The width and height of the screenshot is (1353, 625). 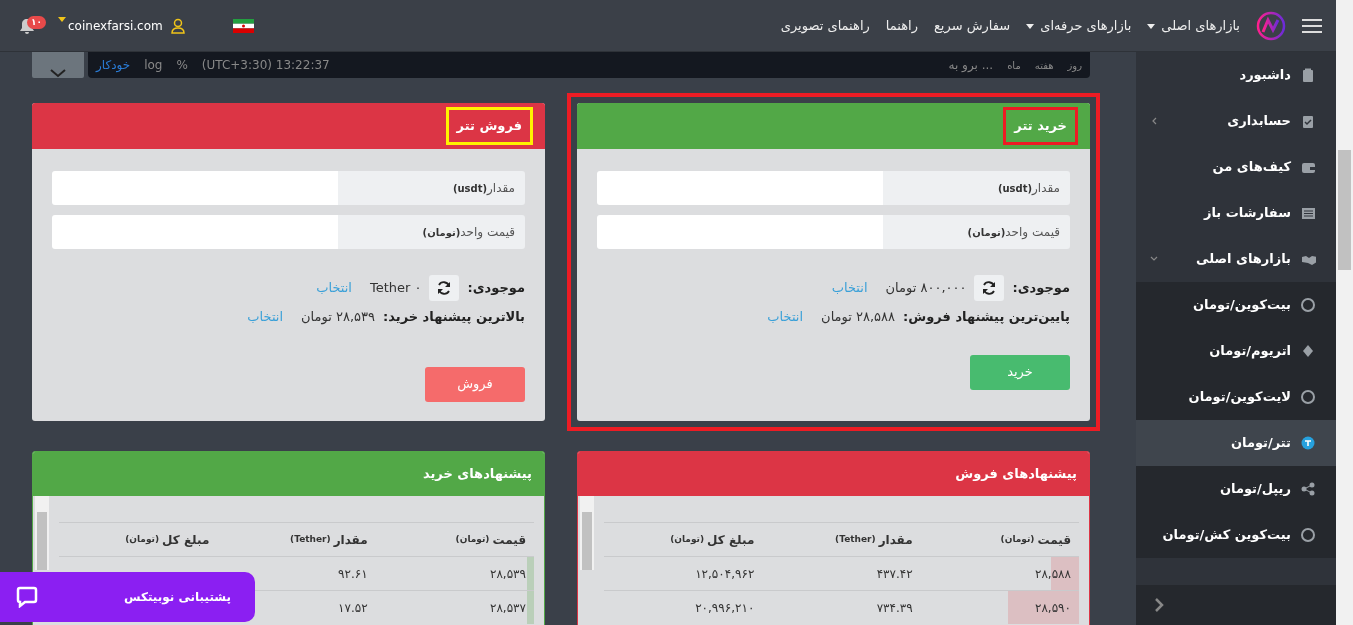 I want to click on card-title: خرید تتر, so click(x=1040, y=126).